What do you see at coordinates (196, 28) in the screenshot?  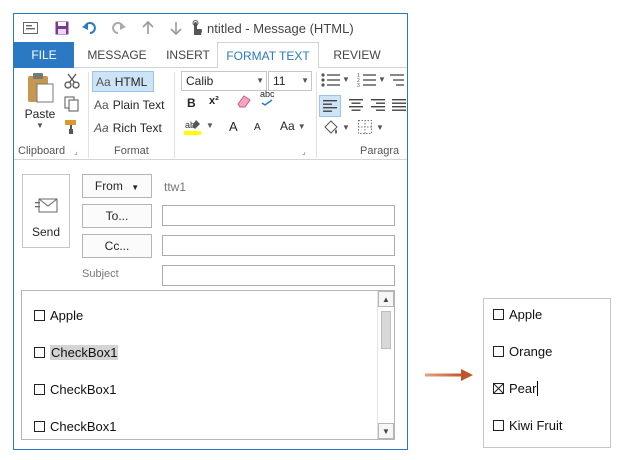 I see `touch-icon` at bounding box center [196, 28].